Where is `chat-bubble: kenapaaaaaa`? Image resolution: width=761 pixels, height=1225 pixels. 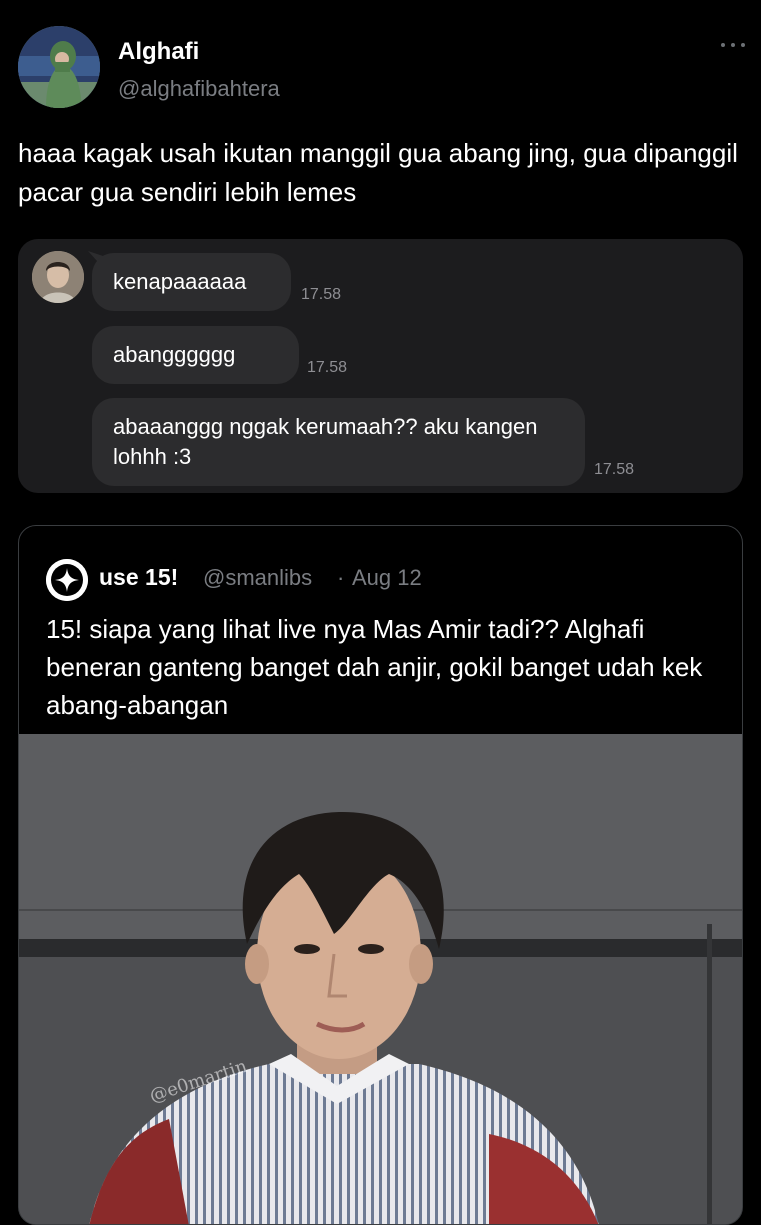
chat-bubble: kenapaaaaaa is located at coordinates (191, 282).